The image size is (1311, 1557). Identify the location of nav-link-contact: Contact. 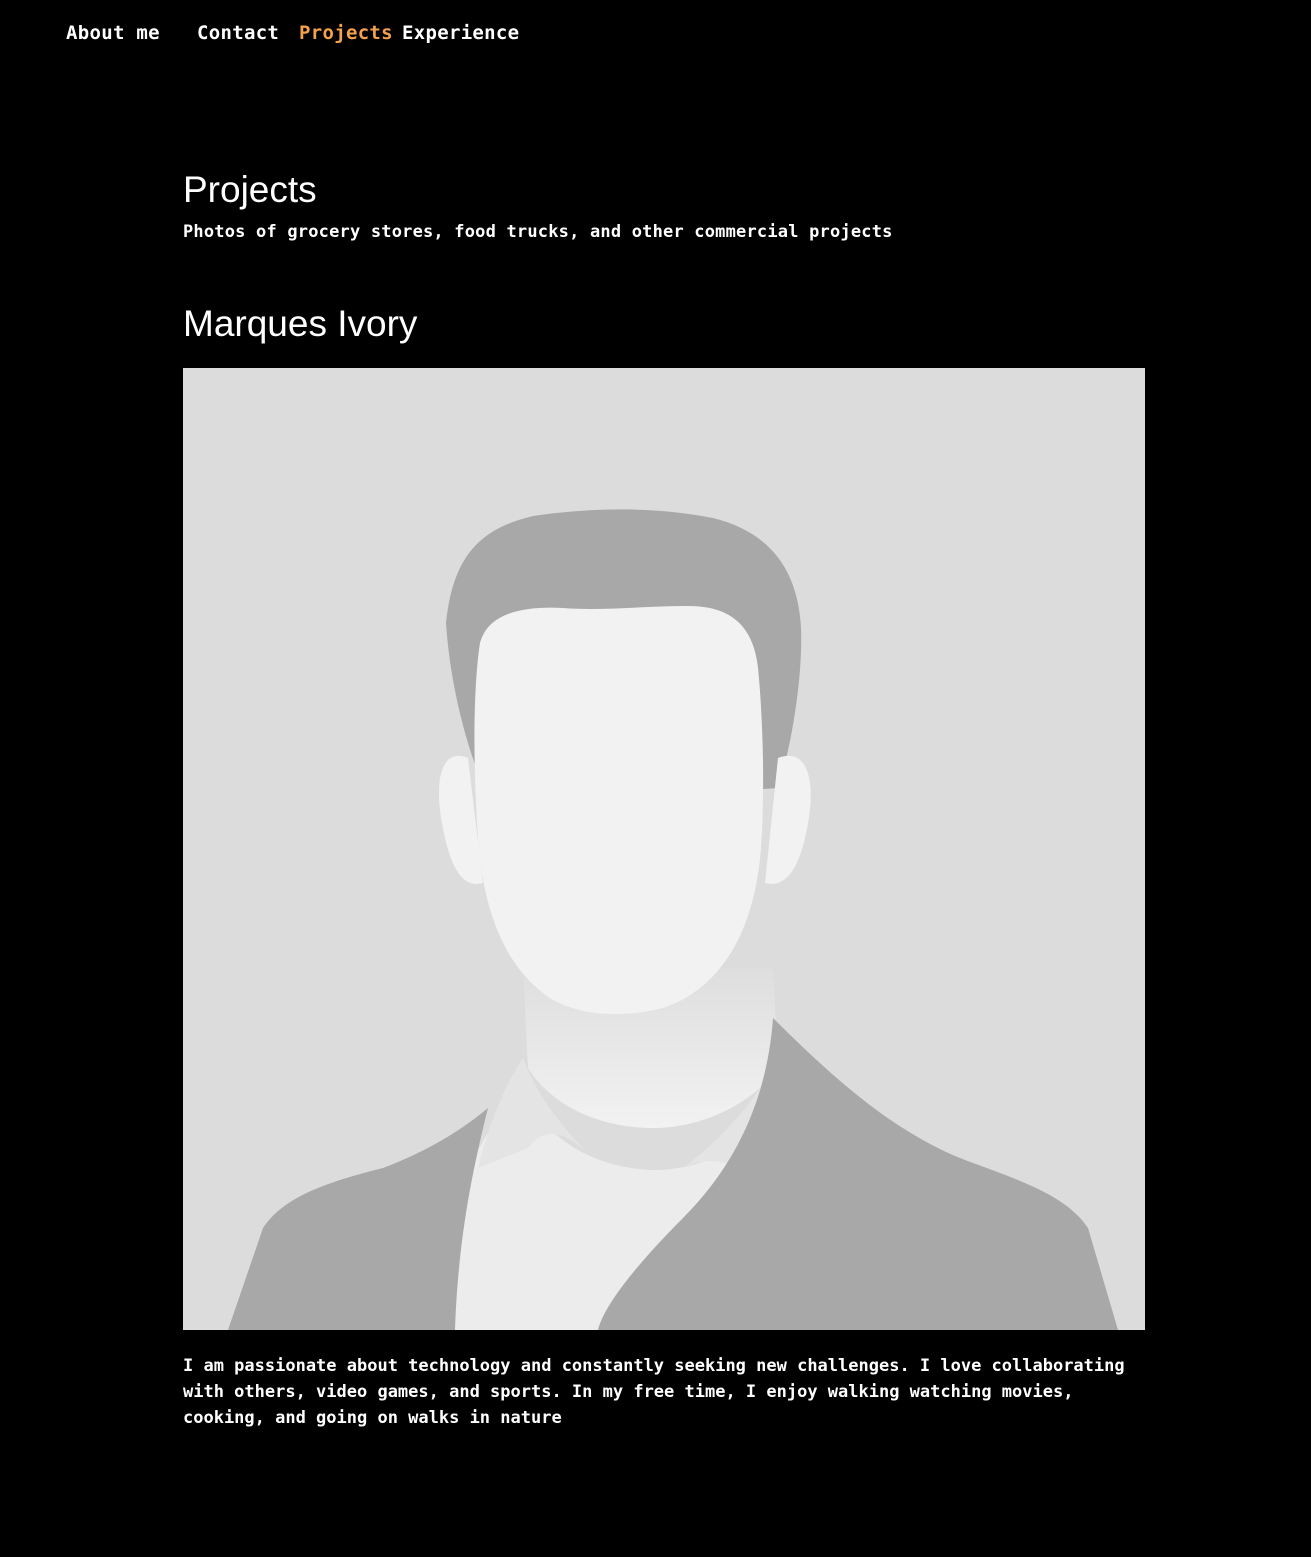
(238, 33).